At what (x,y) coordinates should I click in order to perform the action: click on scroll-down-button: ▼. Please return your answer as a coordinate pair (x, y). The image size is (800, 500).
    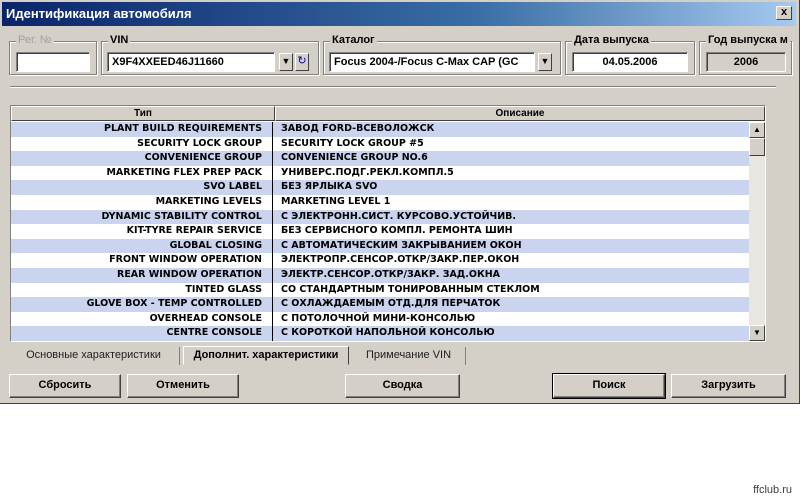
    Looking at the image, I should click on (757, 333).